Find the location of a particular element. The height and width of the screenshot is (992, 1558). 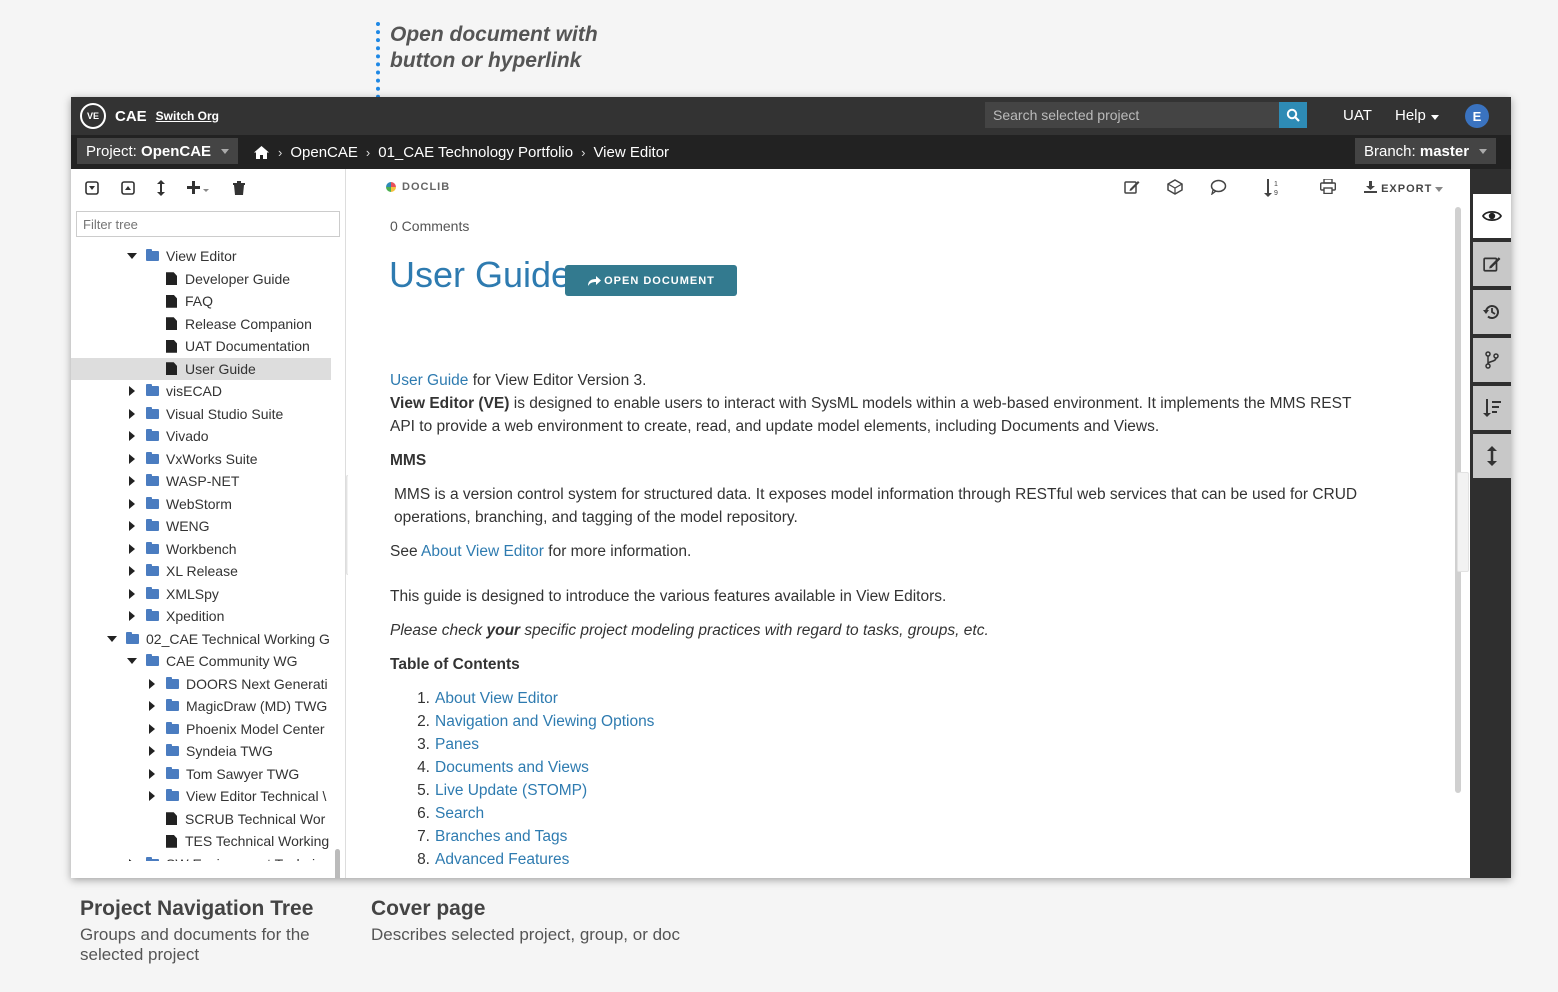

branches-button is located at coordinates (1492, 360).